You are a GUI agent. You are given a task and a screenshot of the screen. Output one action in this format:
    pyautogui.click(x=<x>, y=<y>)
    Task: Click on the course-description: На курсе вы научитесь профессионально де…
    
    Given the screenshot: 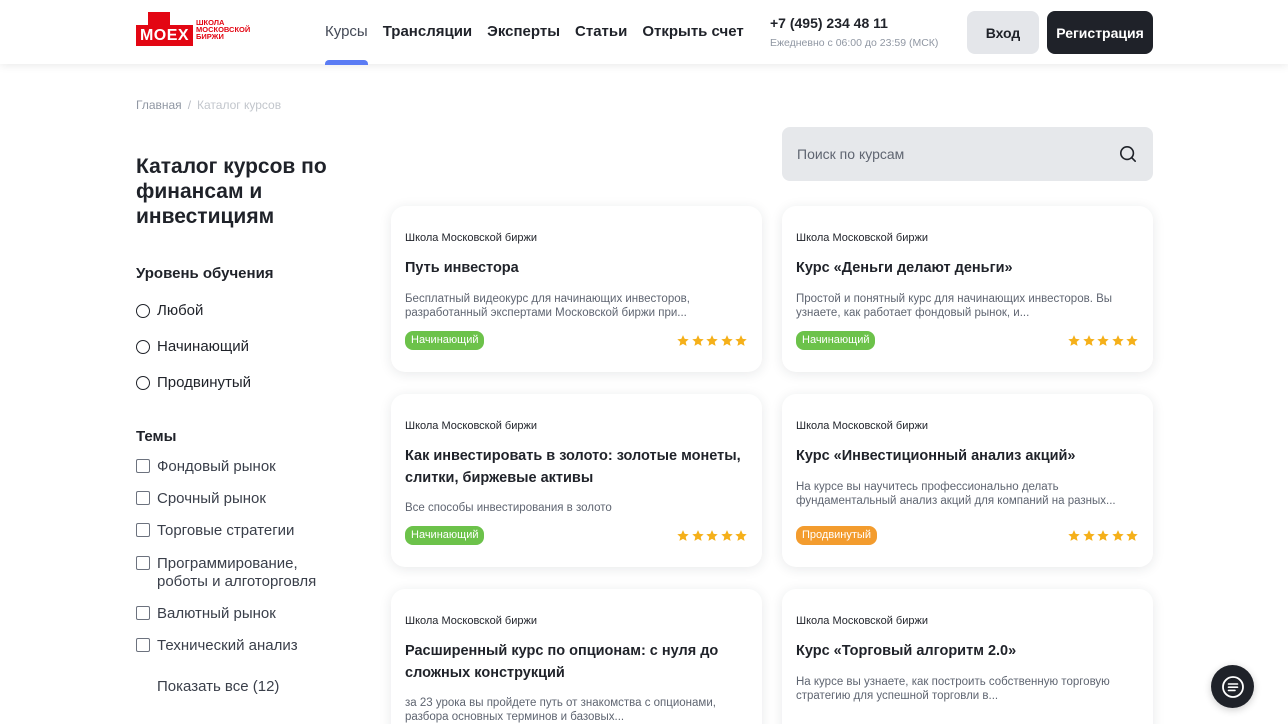 What is the action you would take?
    pyautogui.click(x=956, y=494)
    